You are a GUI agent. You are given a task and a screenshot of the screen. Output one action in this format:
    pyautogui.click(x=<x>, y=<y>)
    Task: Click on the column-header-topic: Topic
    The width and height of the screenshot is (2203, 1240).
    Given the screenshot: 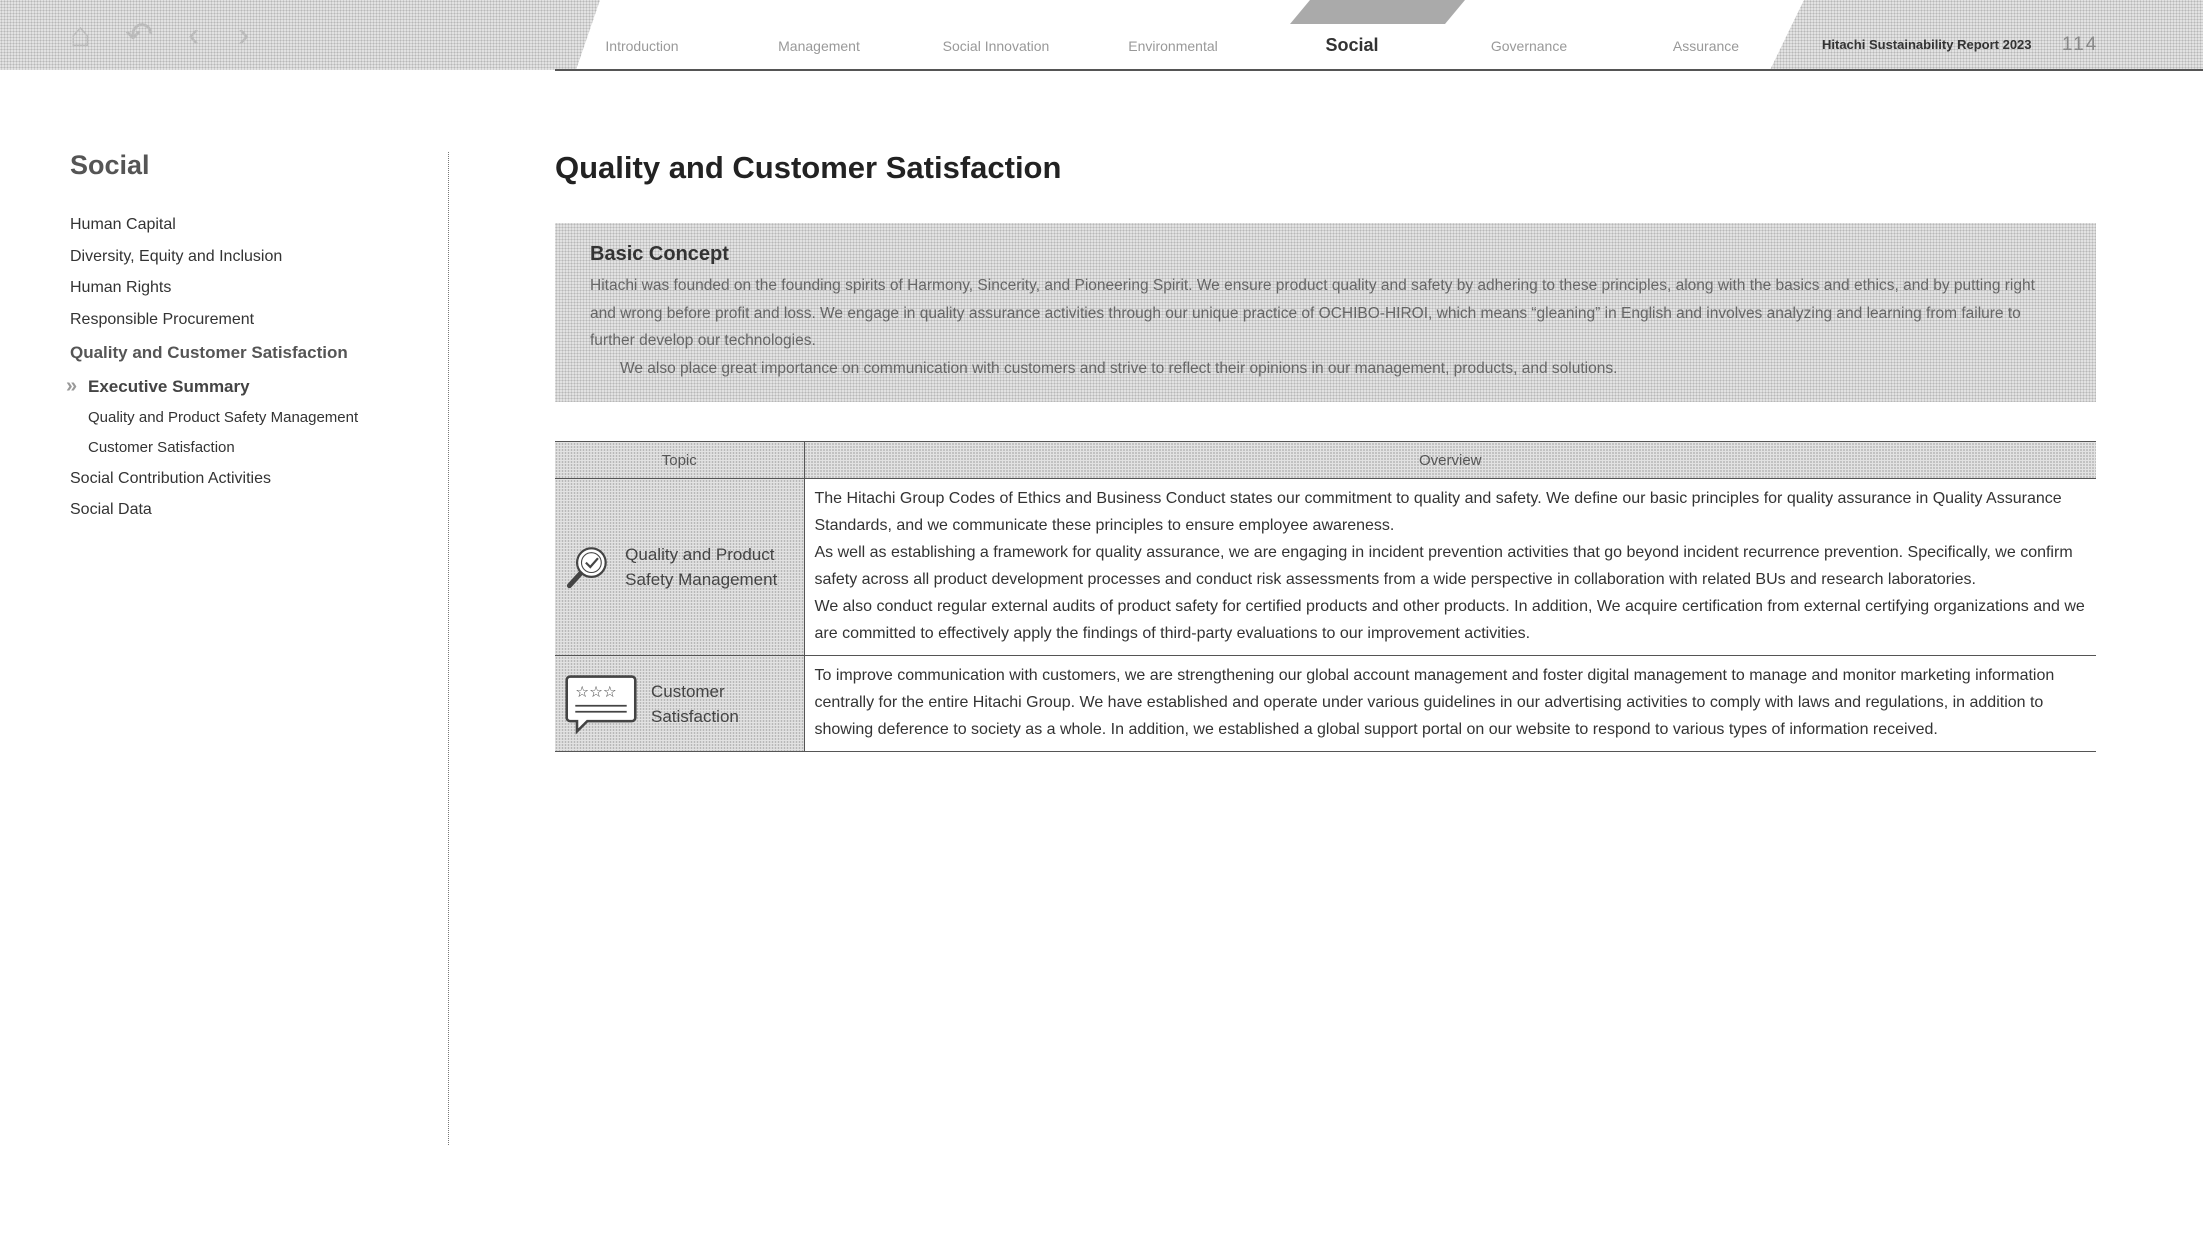 What is the action you would take?
    pyautogui.click(x=680, y=460)
    